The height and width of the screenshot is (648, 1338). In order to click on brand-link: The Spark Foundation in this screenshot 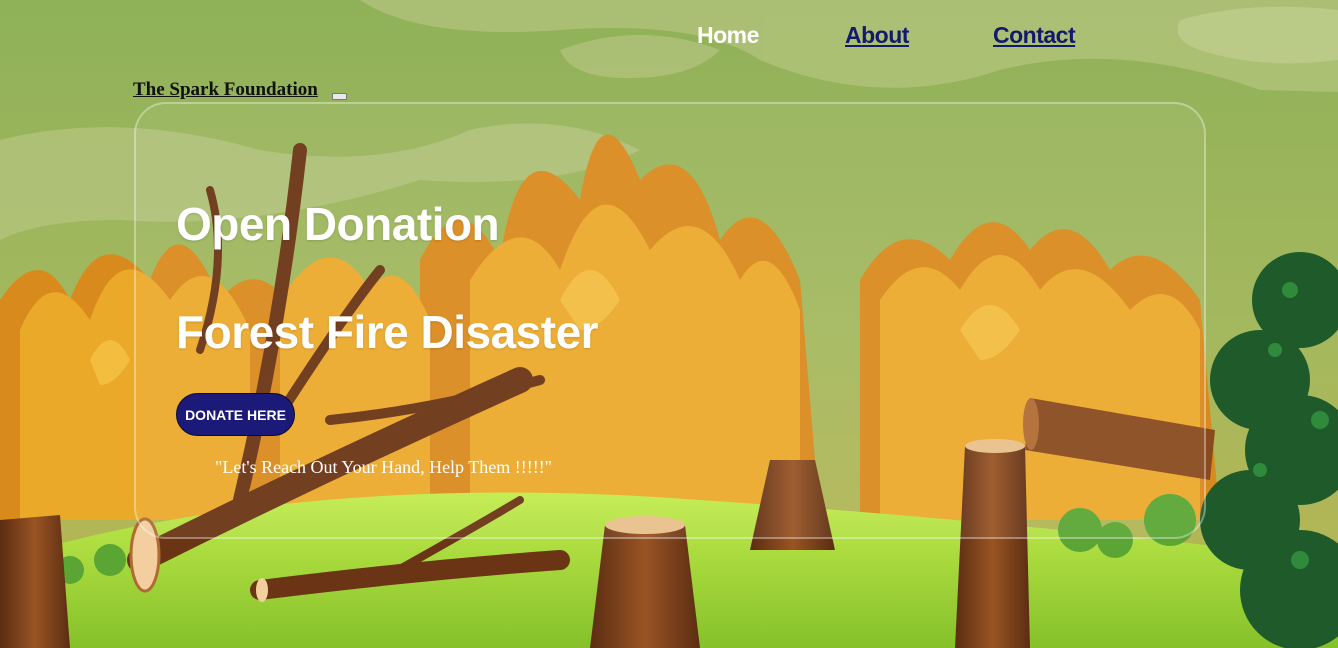, I will do `click(225, 90)`.